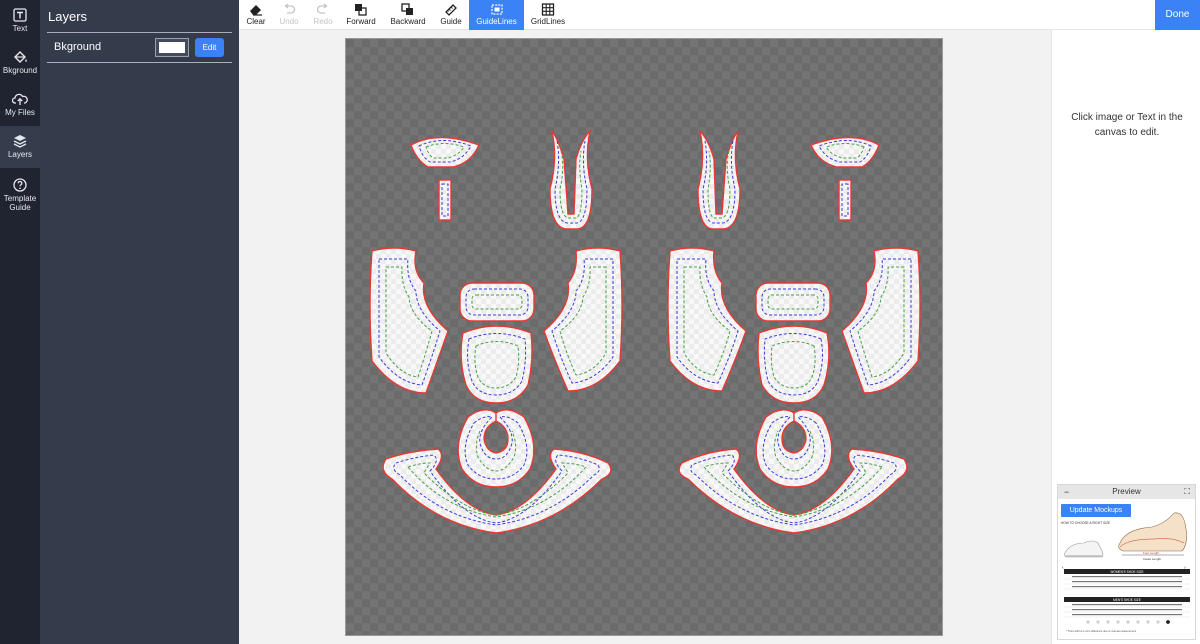  Describe the element at coordinates (1127, 610) in the screenshot. I see `mens-size-rows` at that location.